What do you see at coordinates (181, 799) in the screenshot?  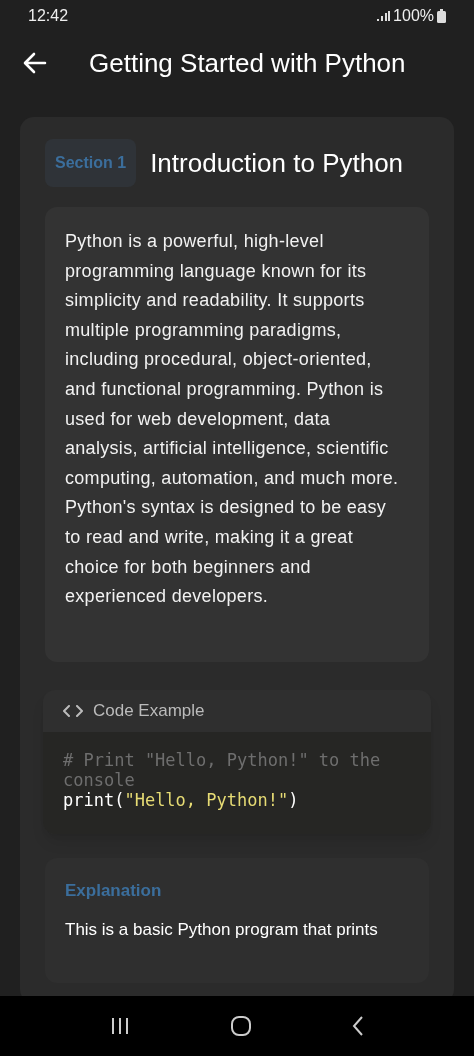 I see `code-line: print("Hello, Python!")` at bounding box center [181, 799].